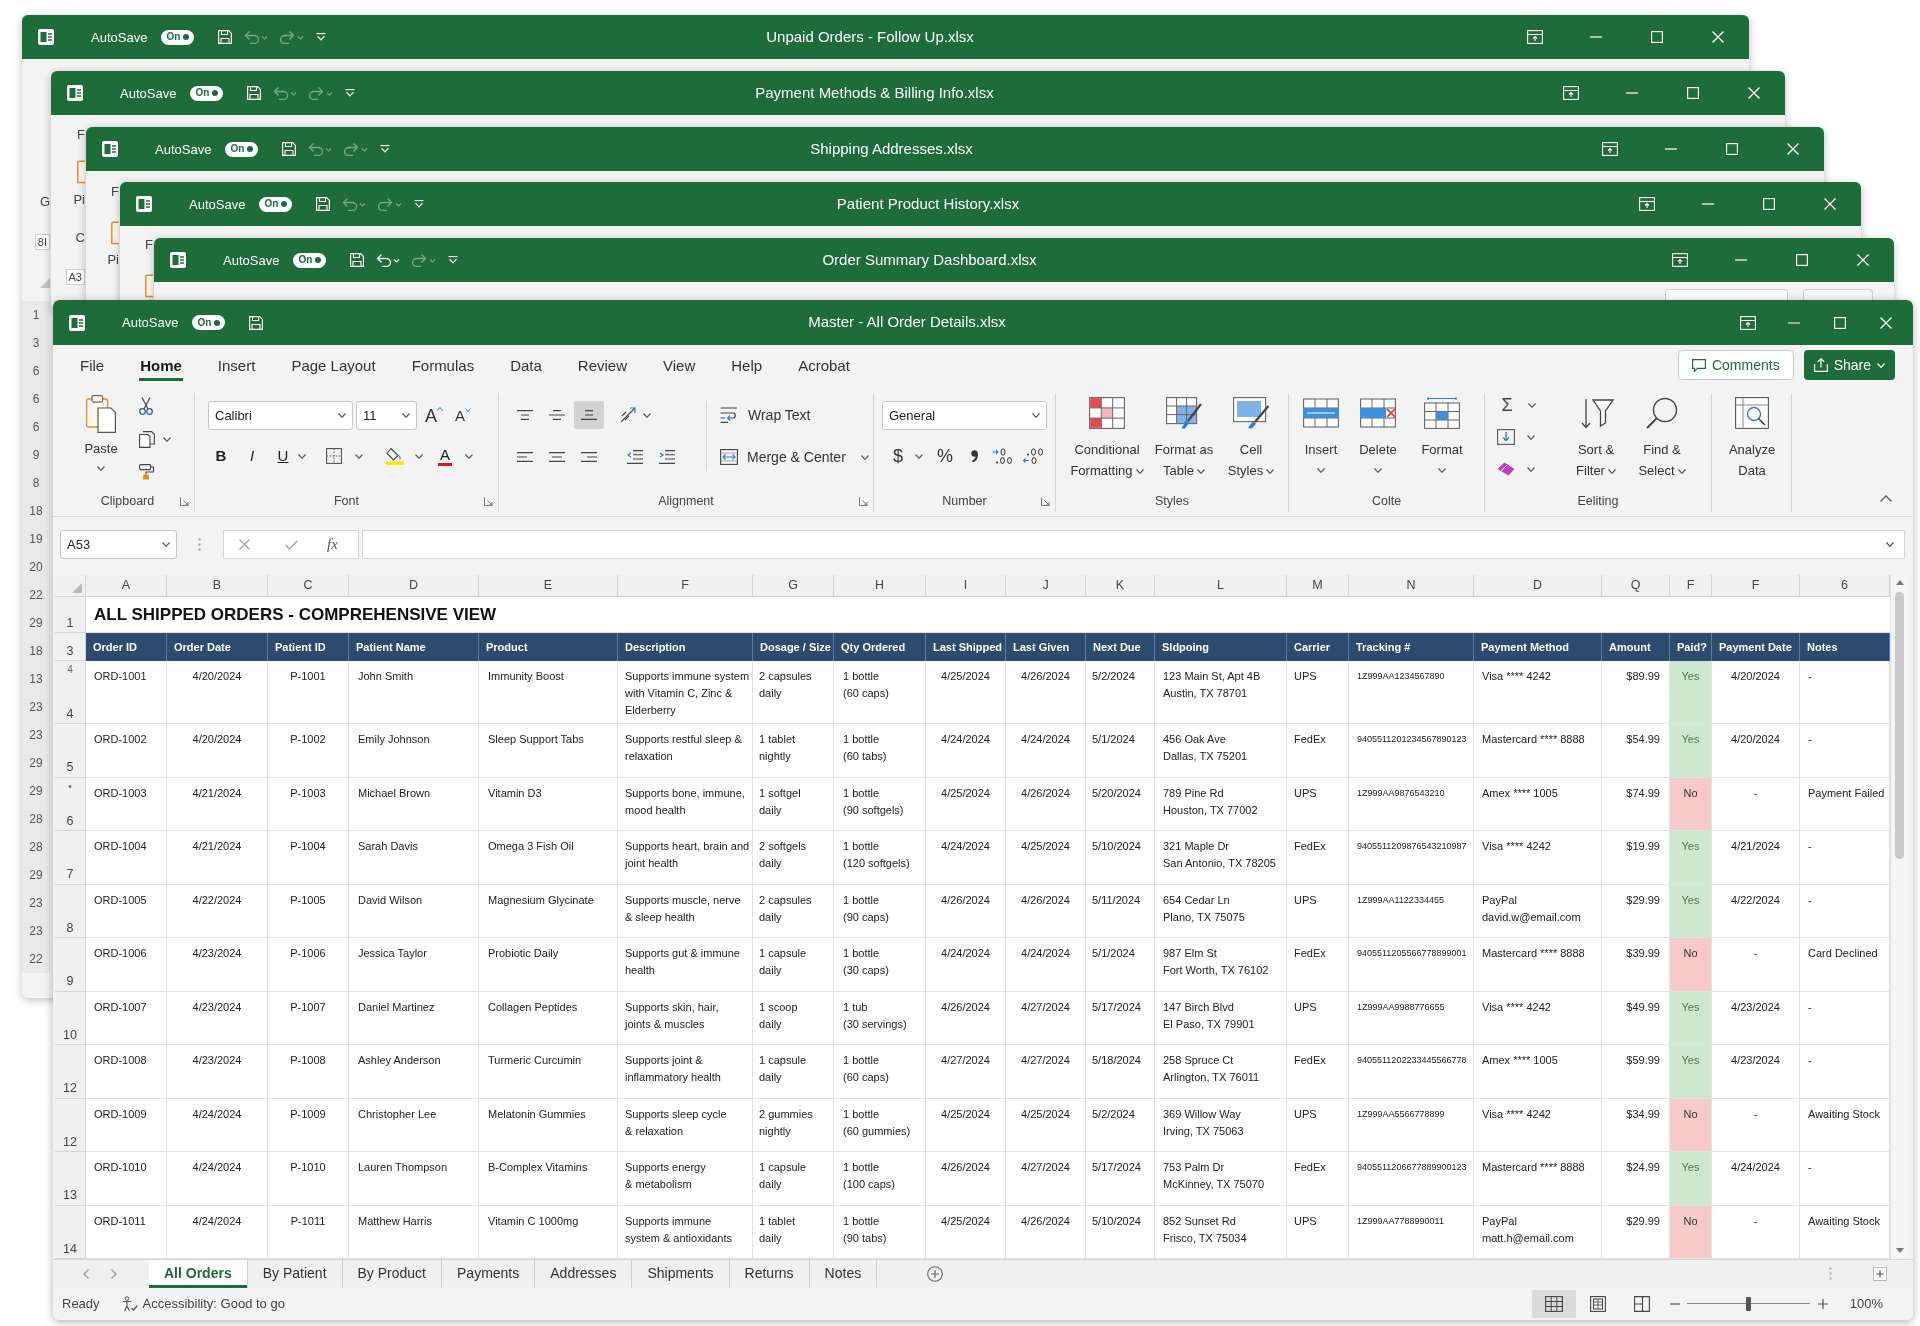 This screenshot has width=1920, height=1326. I want to click on align-bottom-button, so click(589, 415).